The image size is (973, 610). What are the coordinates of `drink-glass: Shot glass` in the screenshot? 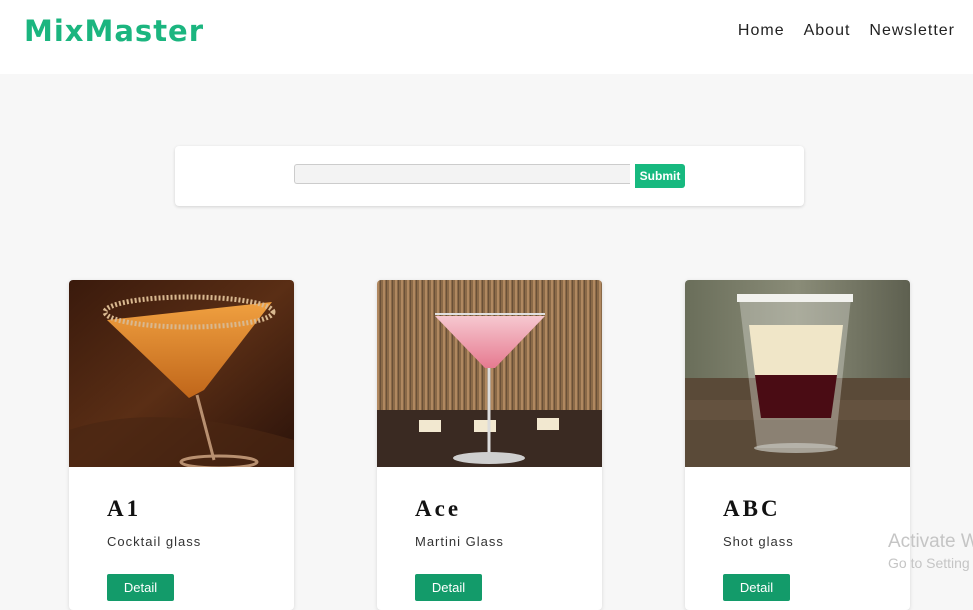 It's located at (758, 541).